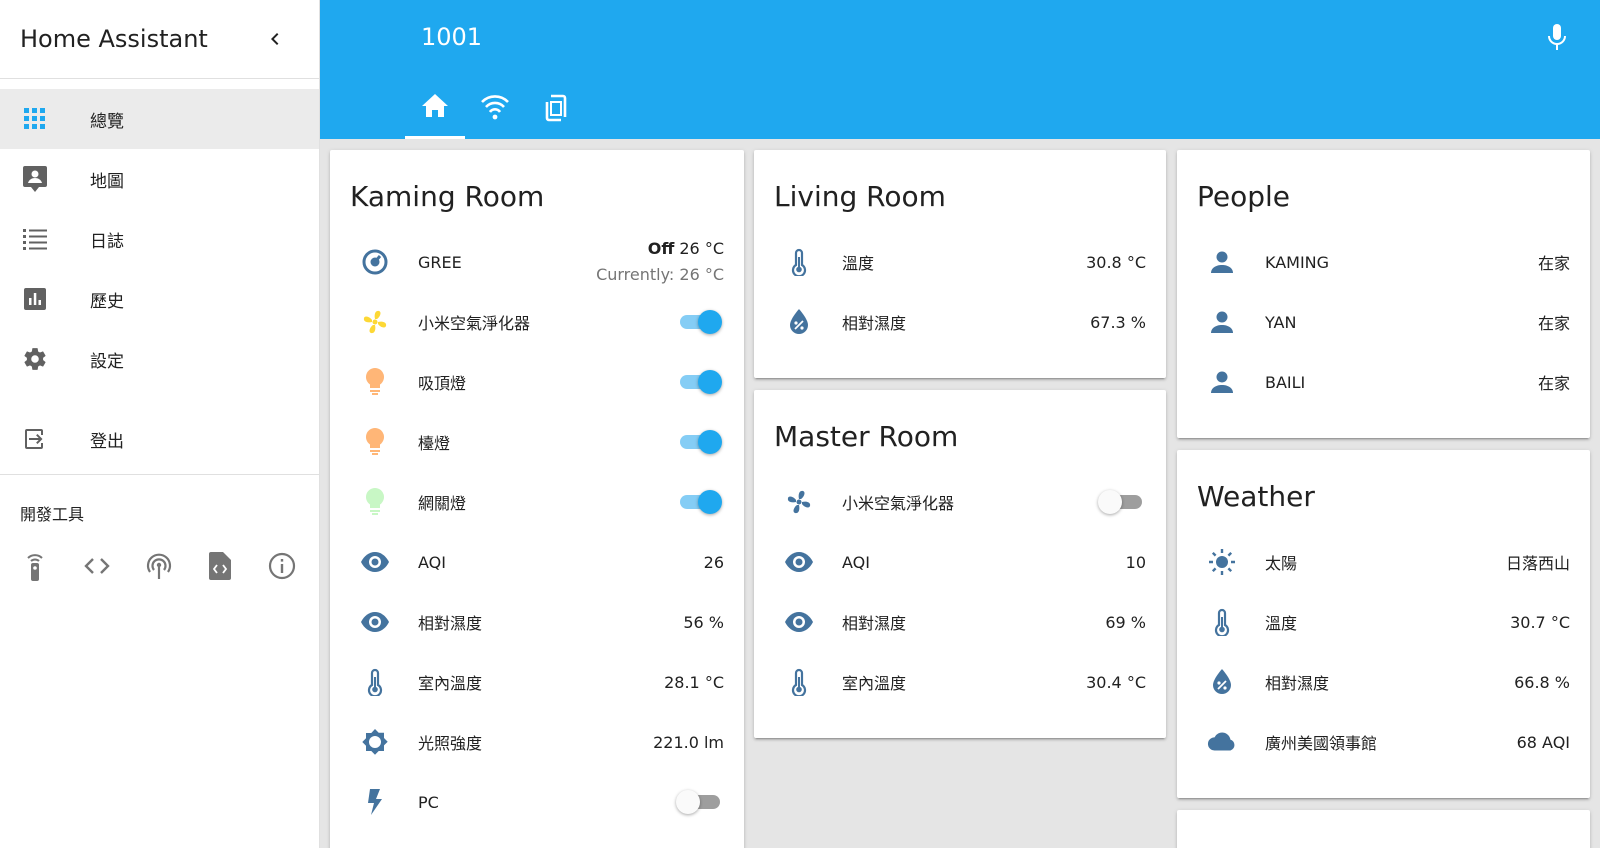 The image size is (1600, 848). Describe the element at coordinates (537, 502) in the screenshot. I see `entity-row: 網關燈` at that location.